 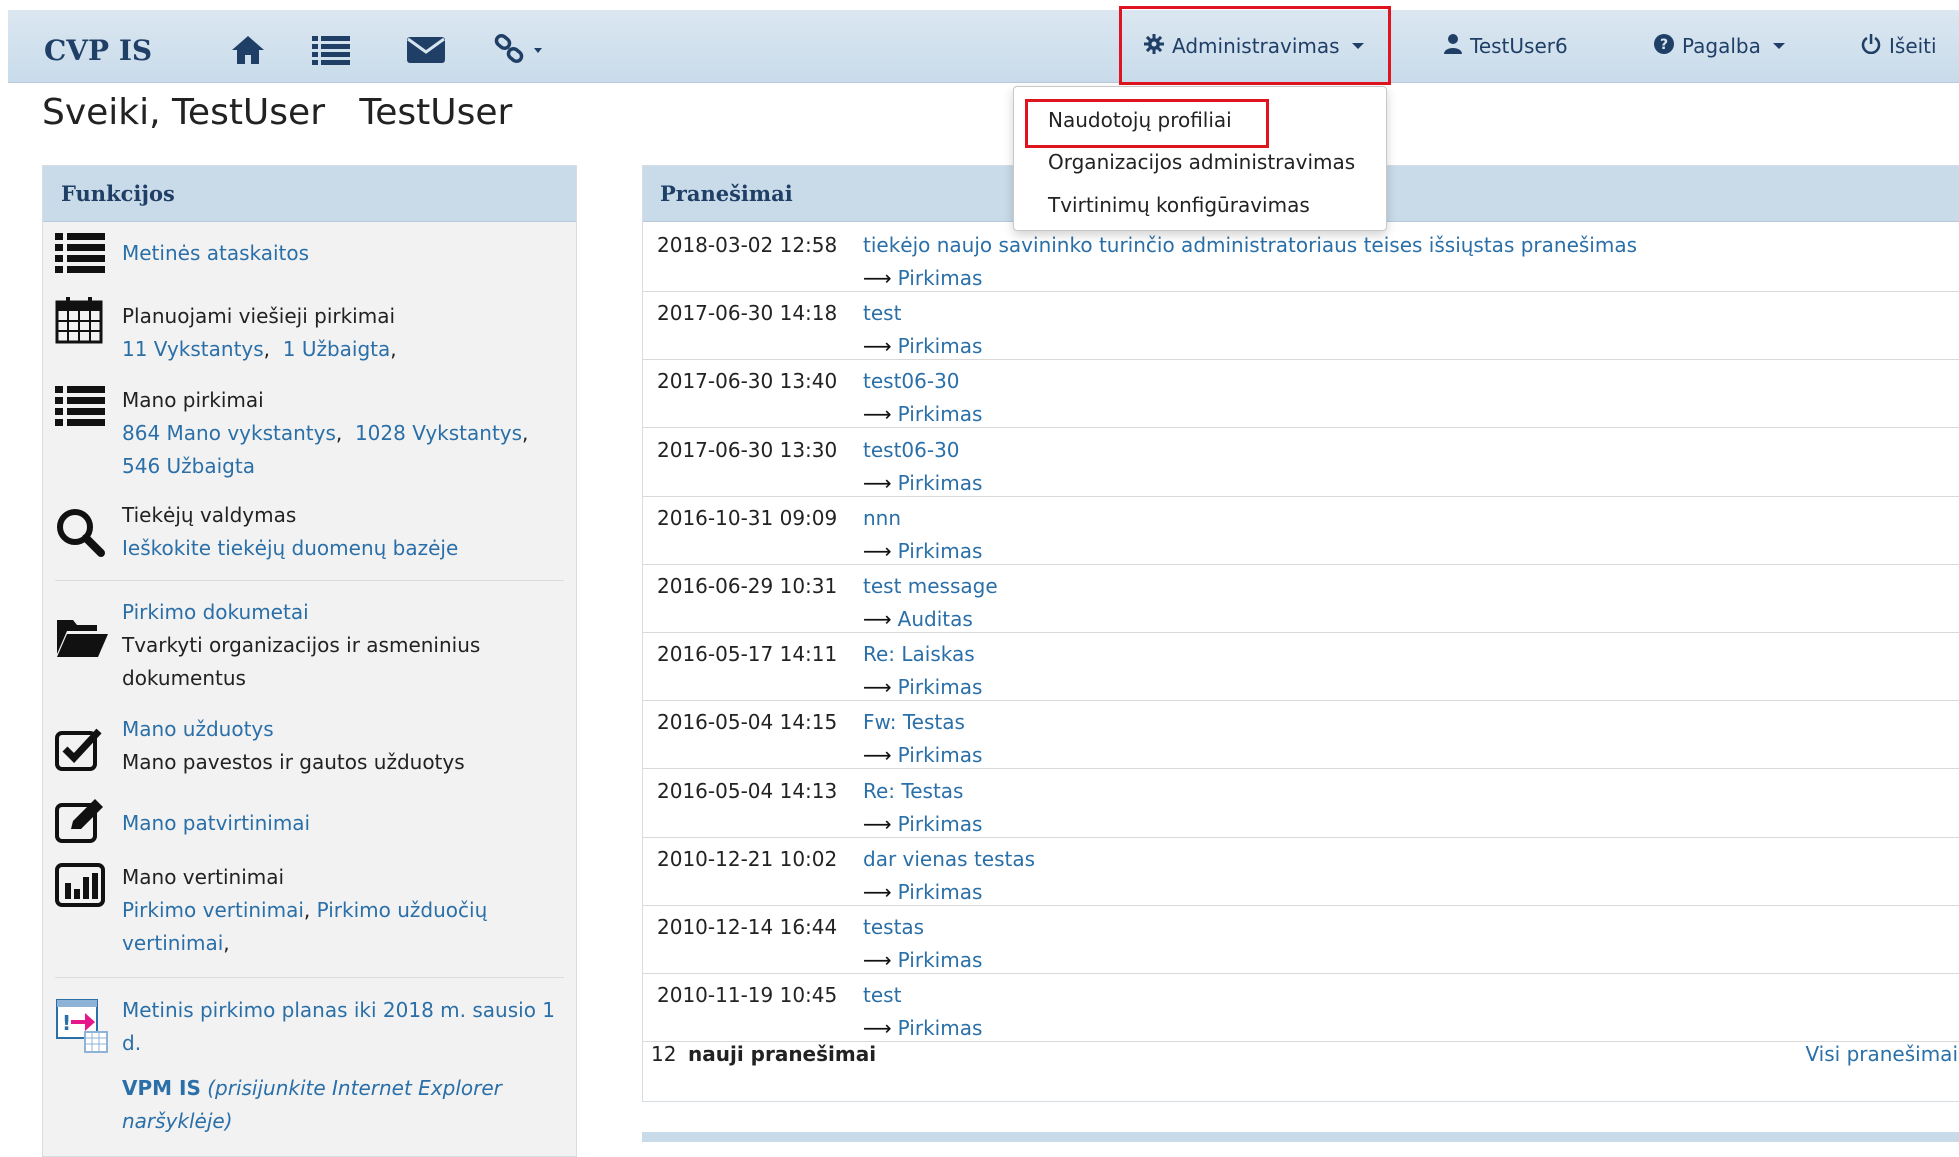 I want to click on my-ongoing-link: 864 Mano vykstantys, so click(x=229, y=433).